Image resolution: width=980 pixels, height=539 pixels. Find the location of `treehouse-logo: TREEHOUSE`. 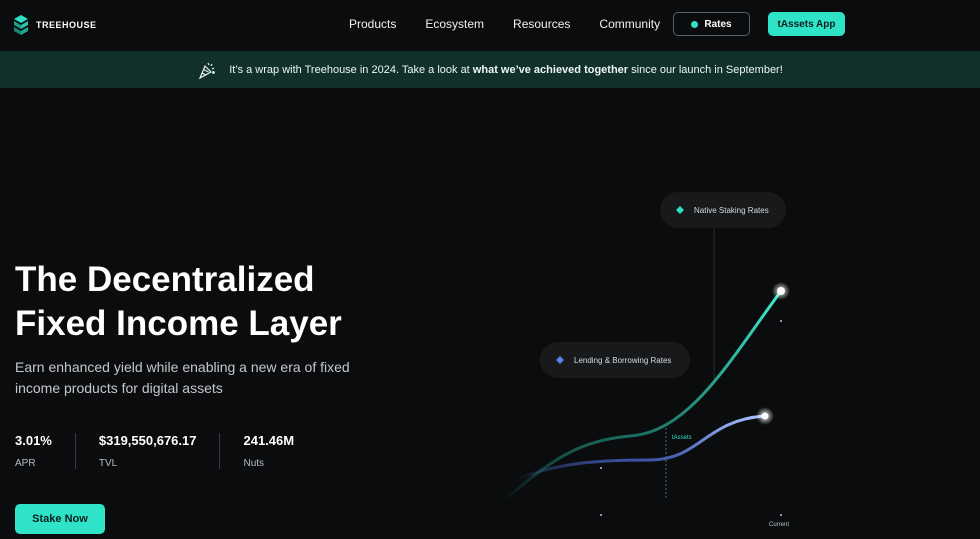

treehouse-logo: TREEHOUSE is located at coordinates (55, 25).